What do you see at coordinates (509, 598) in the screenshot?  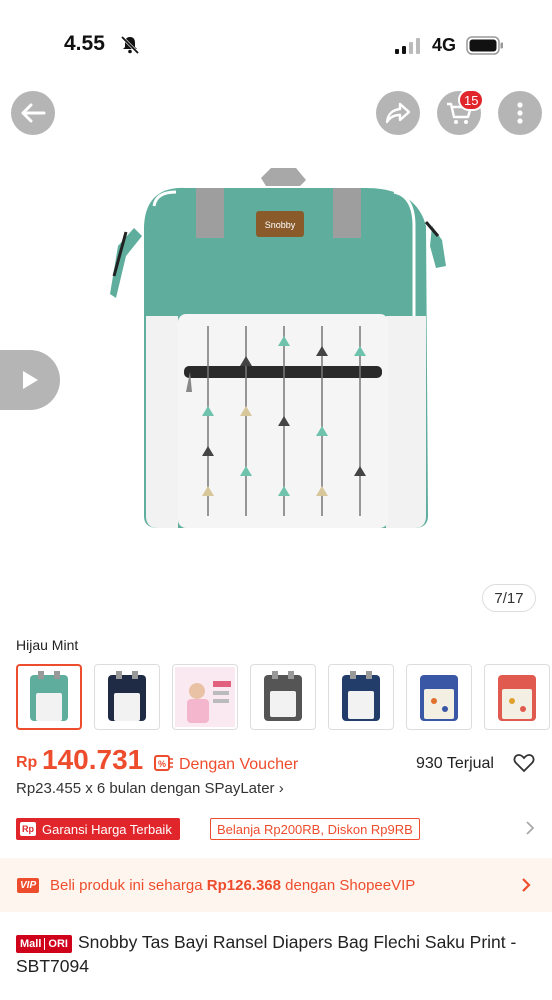 I see `image-counter: 7/17` at bounding box center [509, 598].